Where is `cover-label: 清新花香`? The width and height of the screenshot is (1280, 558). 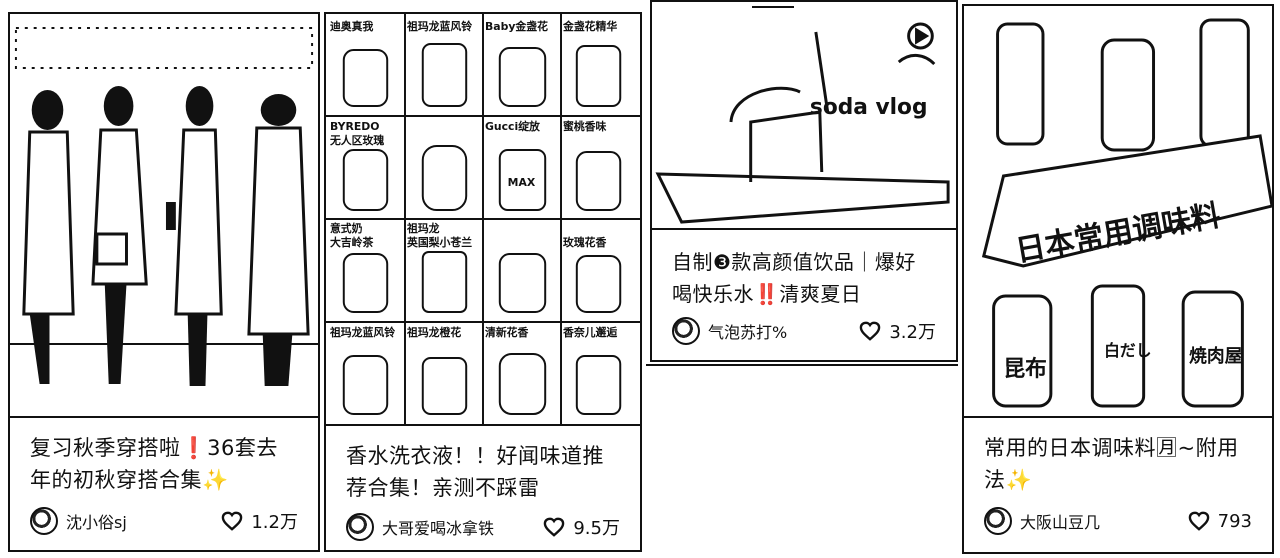 cover-label: 清新花香 is located at coordinates (506, 332).